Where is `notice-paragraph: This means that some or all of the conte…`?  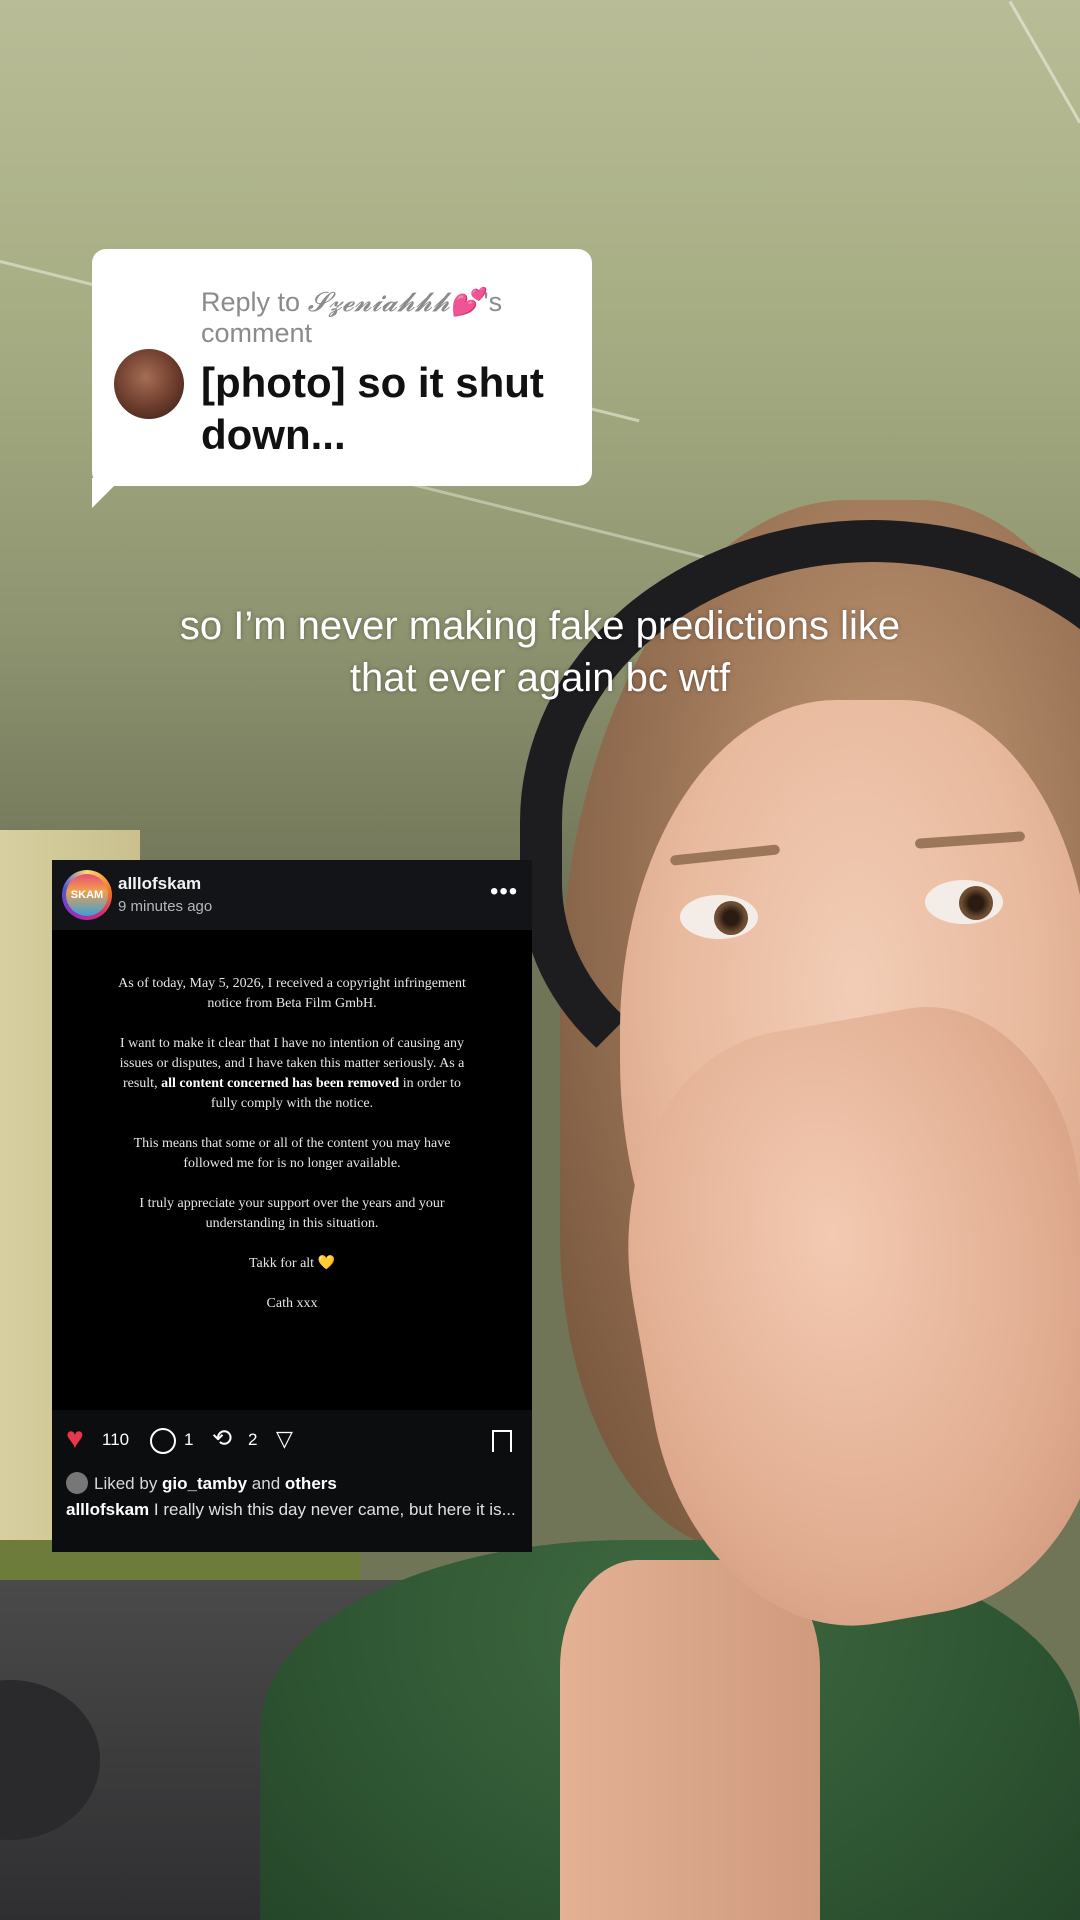 notice-paragraph: This means that some or all of the conte… is located at coordinates (292, 1153).